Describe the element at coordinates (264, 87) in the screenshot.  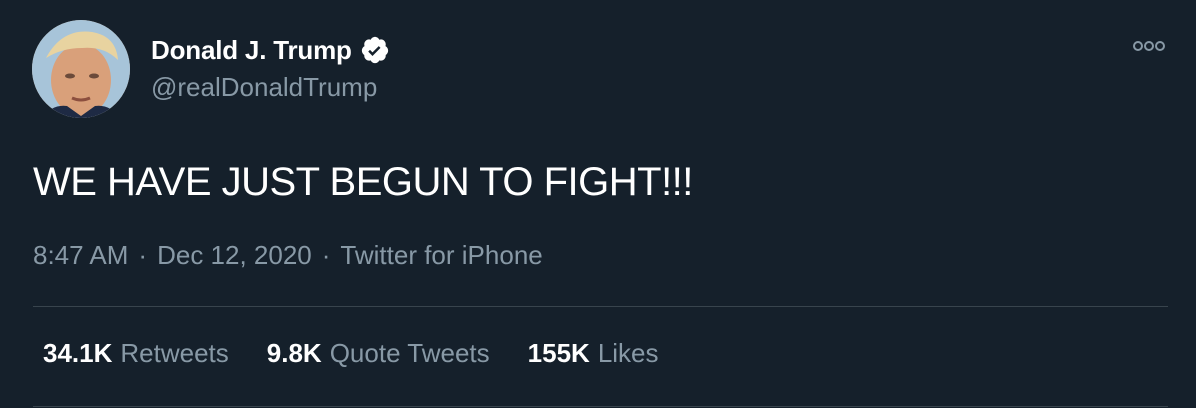
I see `handle: @realDonaldTrump` at that location.